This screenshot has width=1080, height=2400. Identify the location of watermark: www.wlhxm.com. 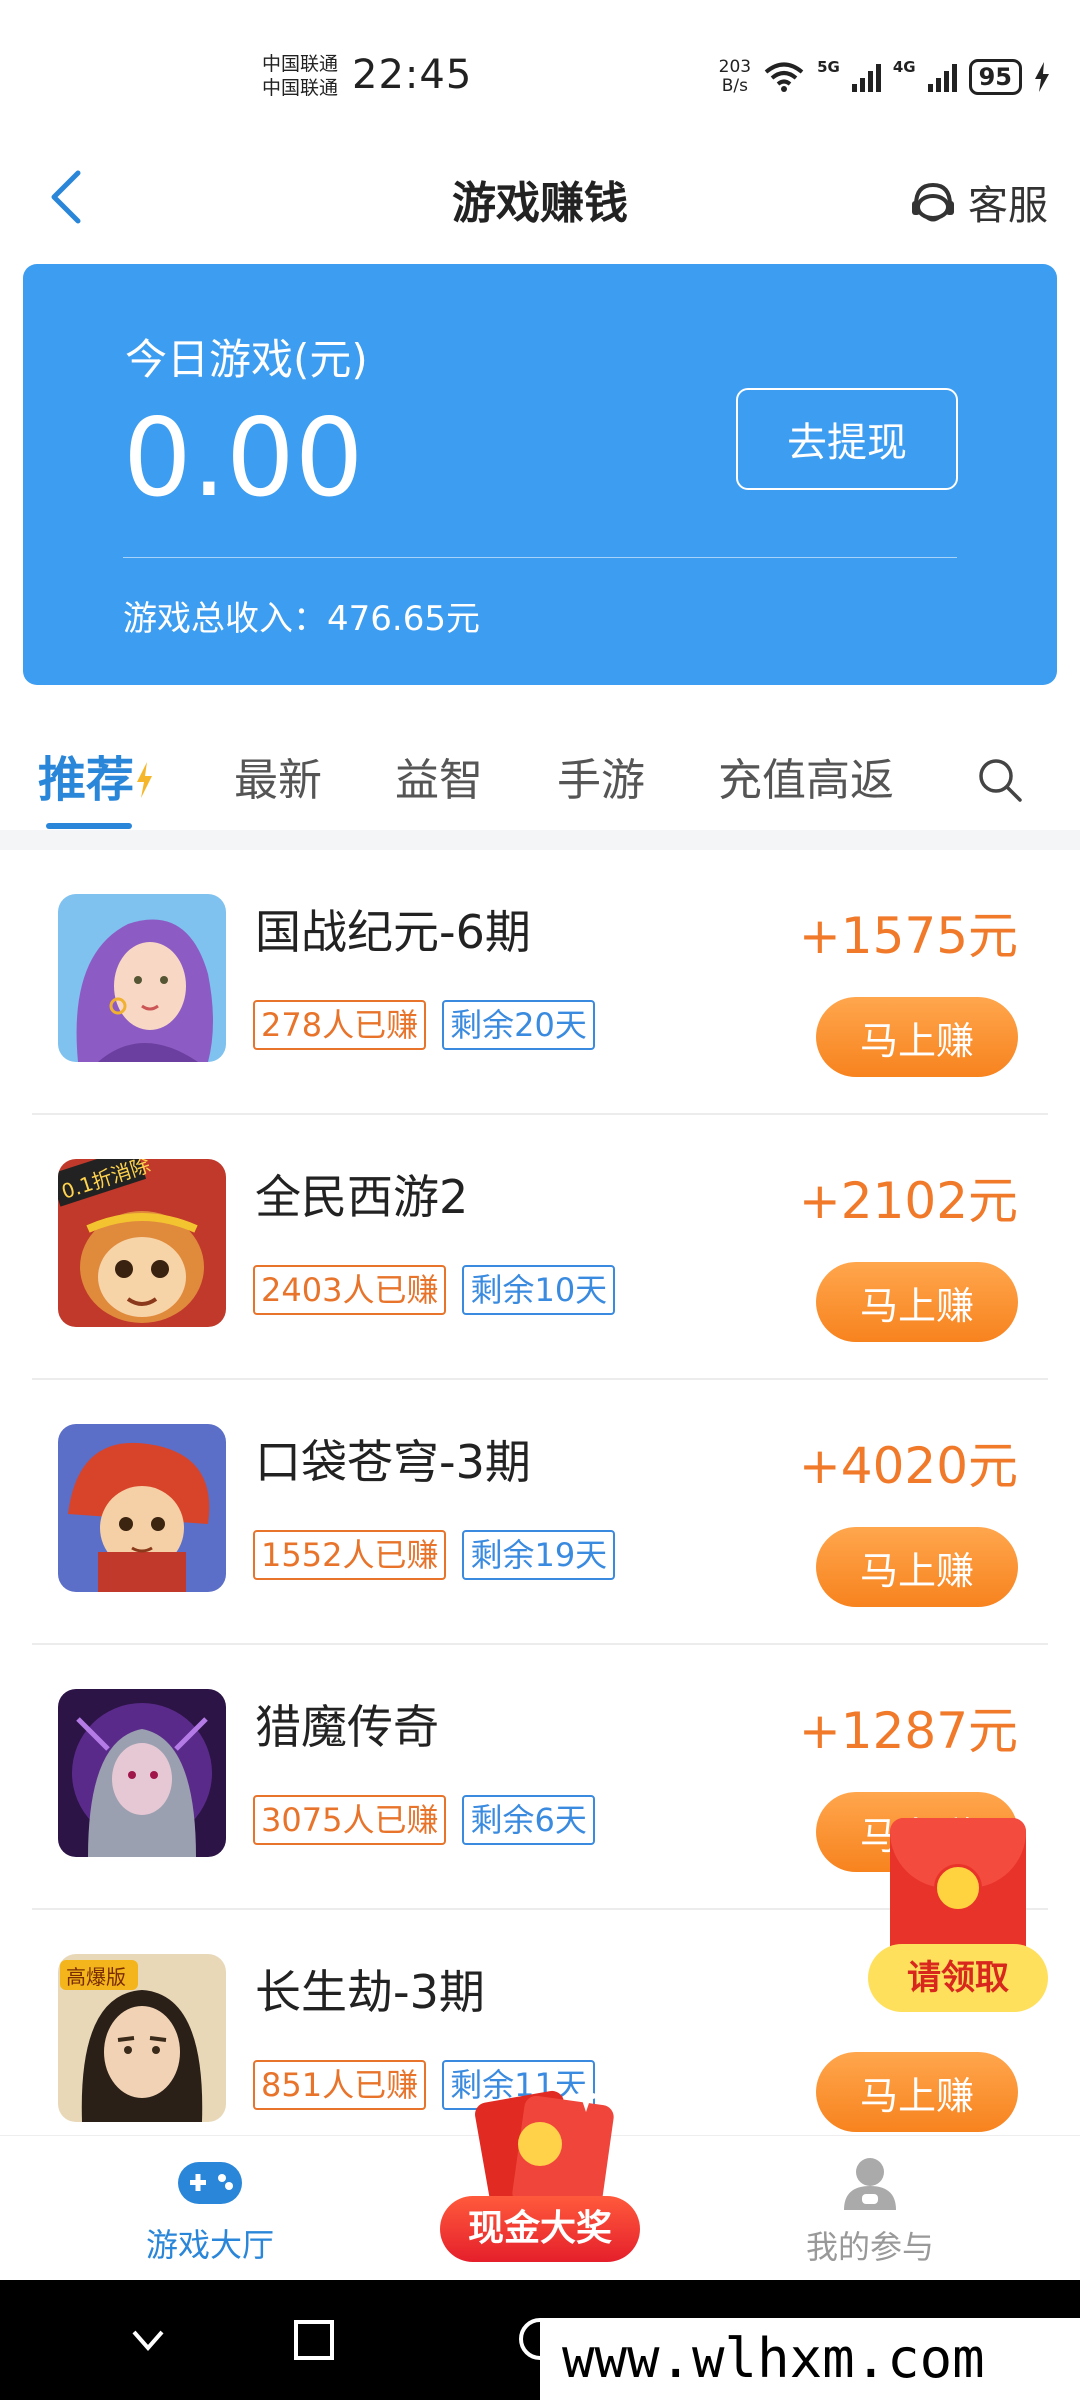
(810, 2359).